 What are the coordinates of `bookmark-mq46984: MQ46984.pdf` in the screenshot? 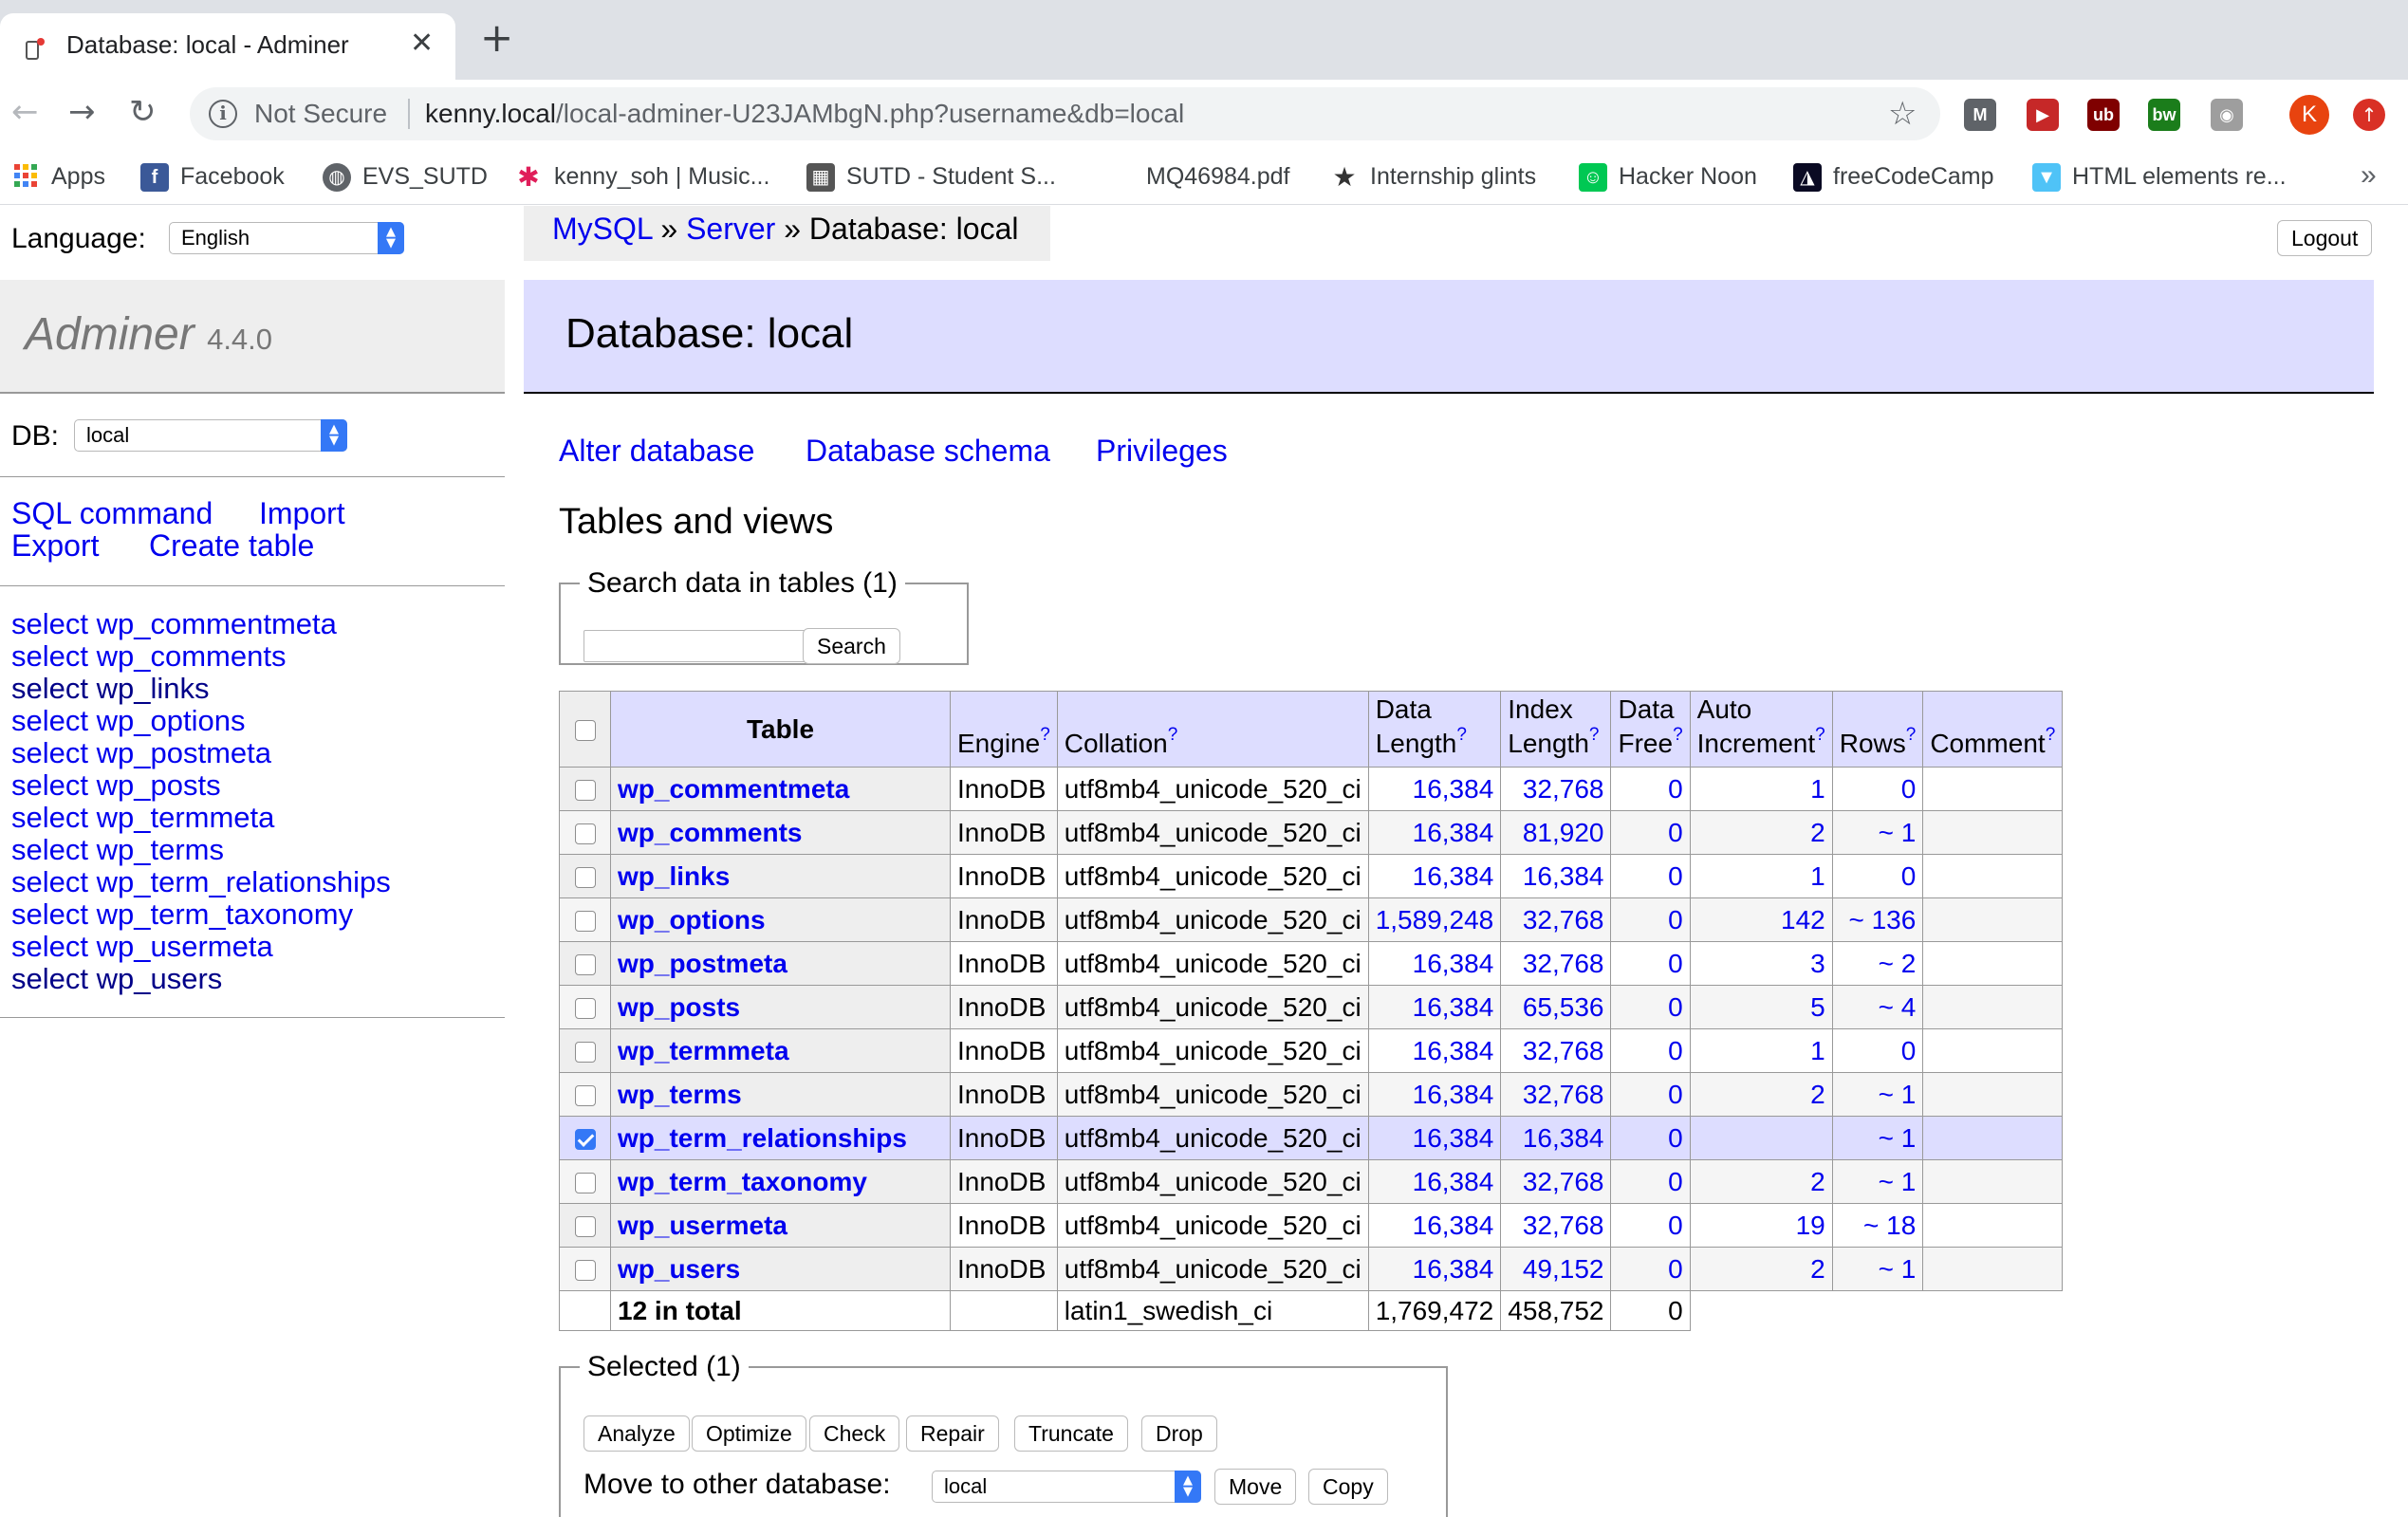 It's located at (1218, 176).